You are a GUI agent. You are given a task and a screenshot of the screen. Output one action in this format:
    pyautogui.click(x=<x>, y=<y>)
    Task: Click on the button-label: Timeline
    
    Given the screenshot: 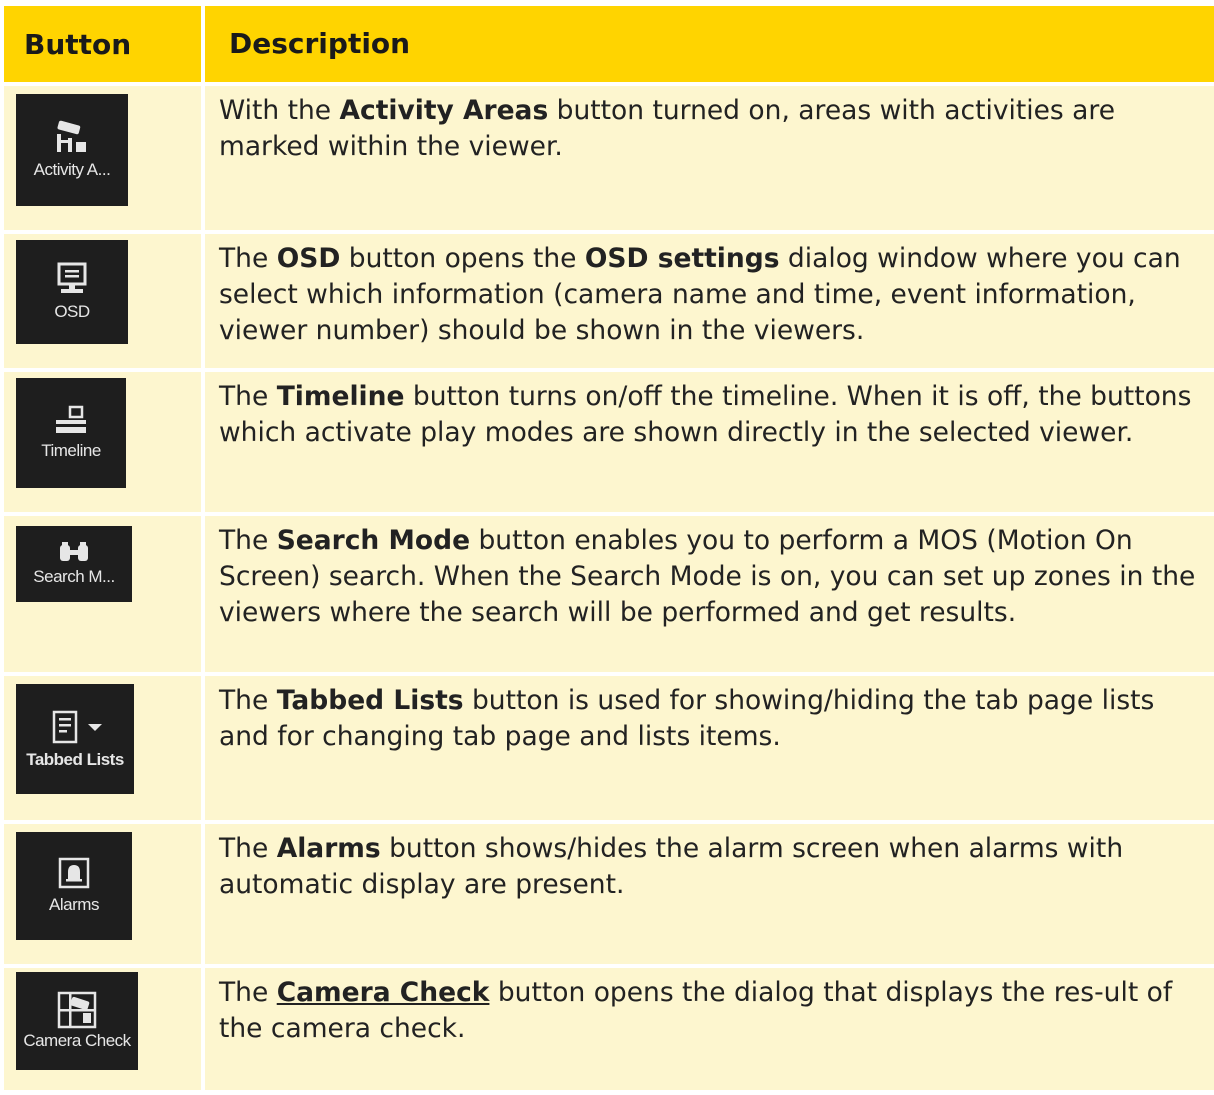 What is the action you would take?
    pyautogui.click(x=71, y=450)
    